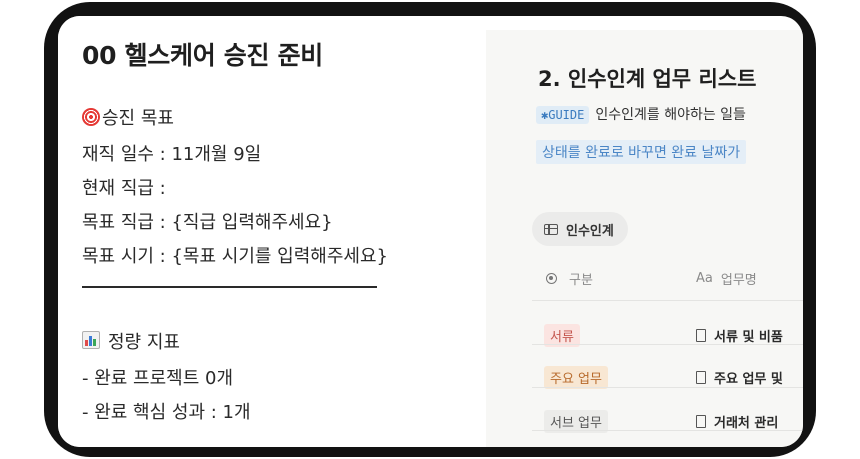 The width and height of the screenshot is (860, 459). I want to click on column-header-task: Aa 업무명, so click(726, 278).